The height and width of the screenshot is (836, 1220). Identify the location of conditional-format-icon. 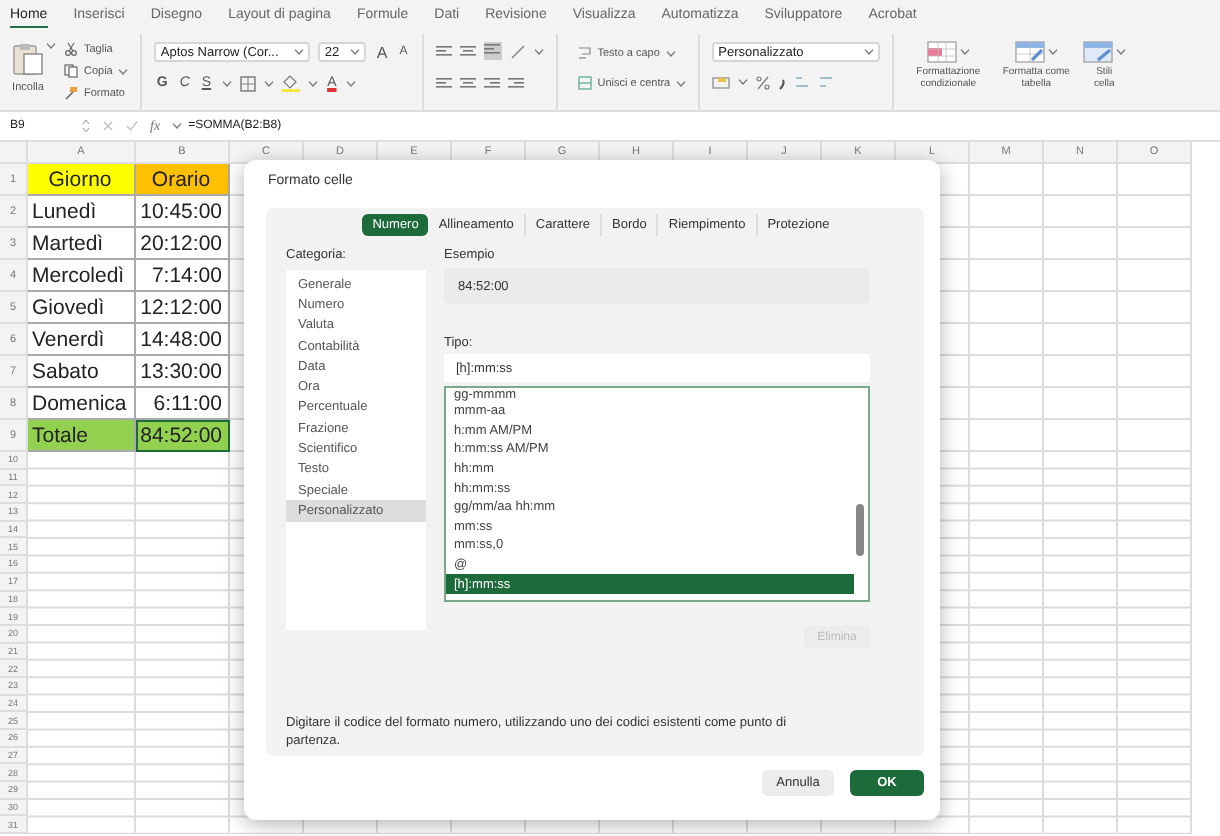
(942, 52).